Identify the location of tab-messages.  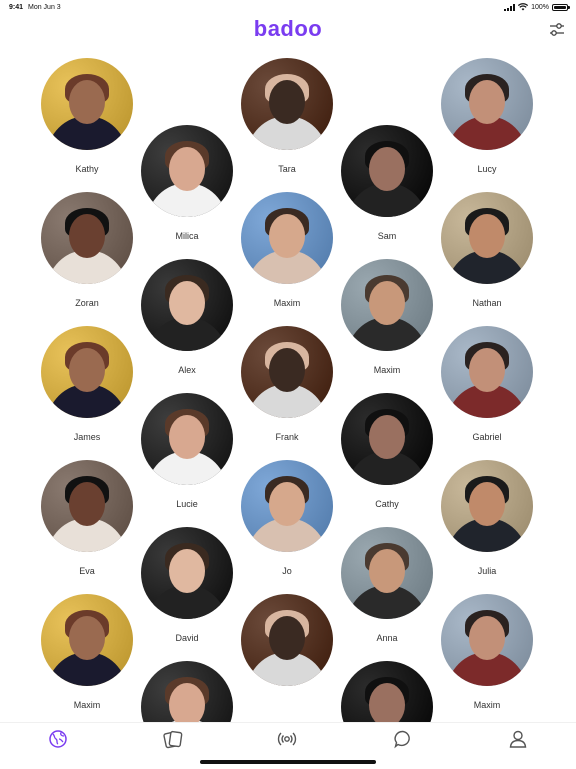
(403, 739).